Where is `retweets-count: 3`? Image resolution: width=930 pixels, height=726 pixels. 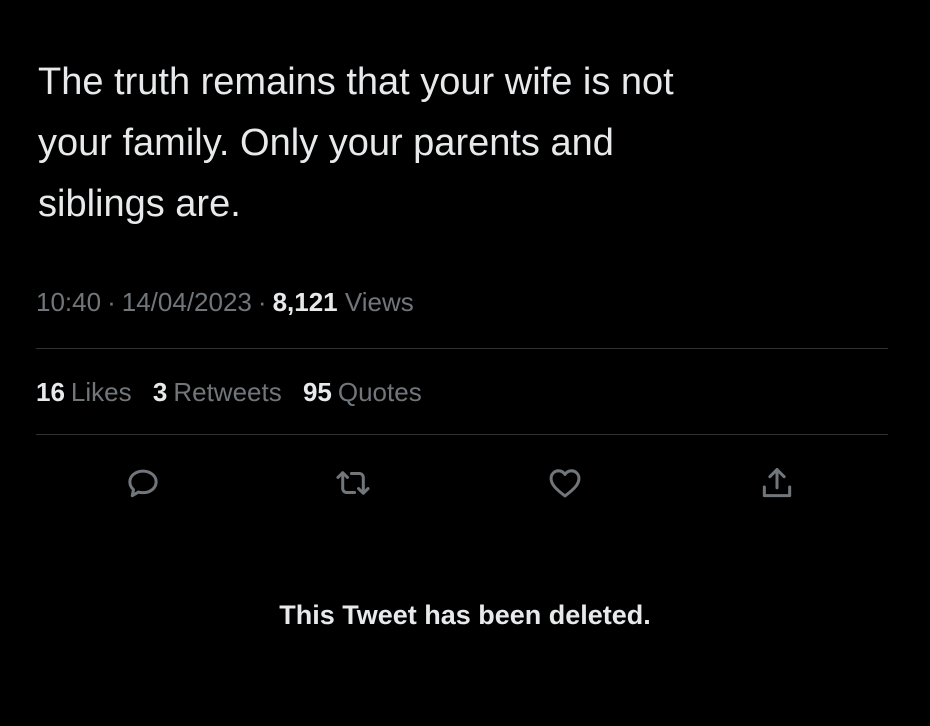 retweets-count: 3 is located at coordinates (160, 392).